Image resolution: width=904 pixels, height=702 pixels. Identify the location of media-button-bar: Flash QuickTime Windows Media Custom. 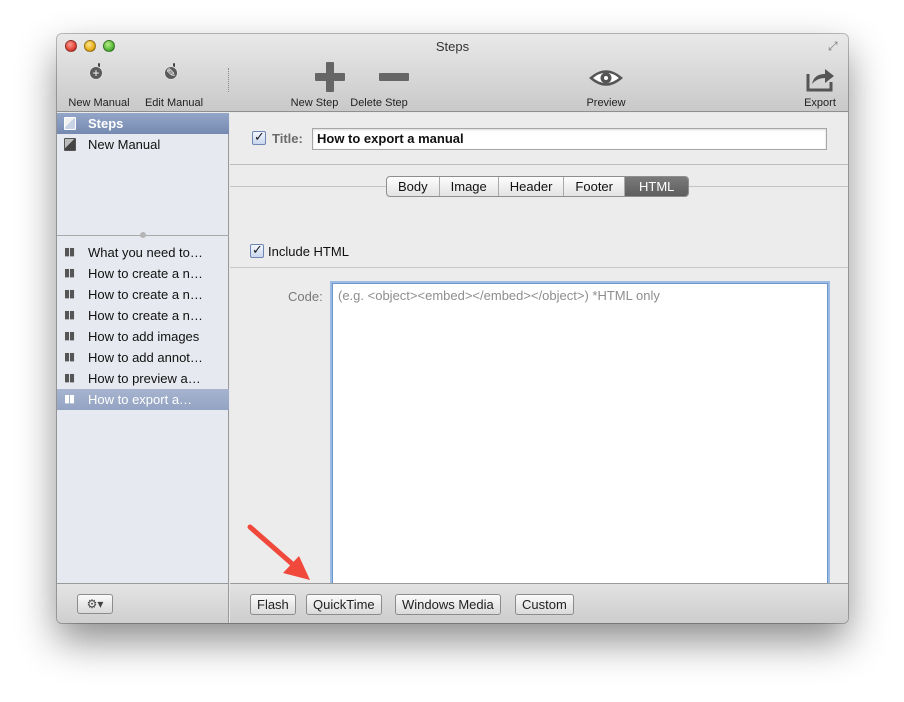
(539, 603).